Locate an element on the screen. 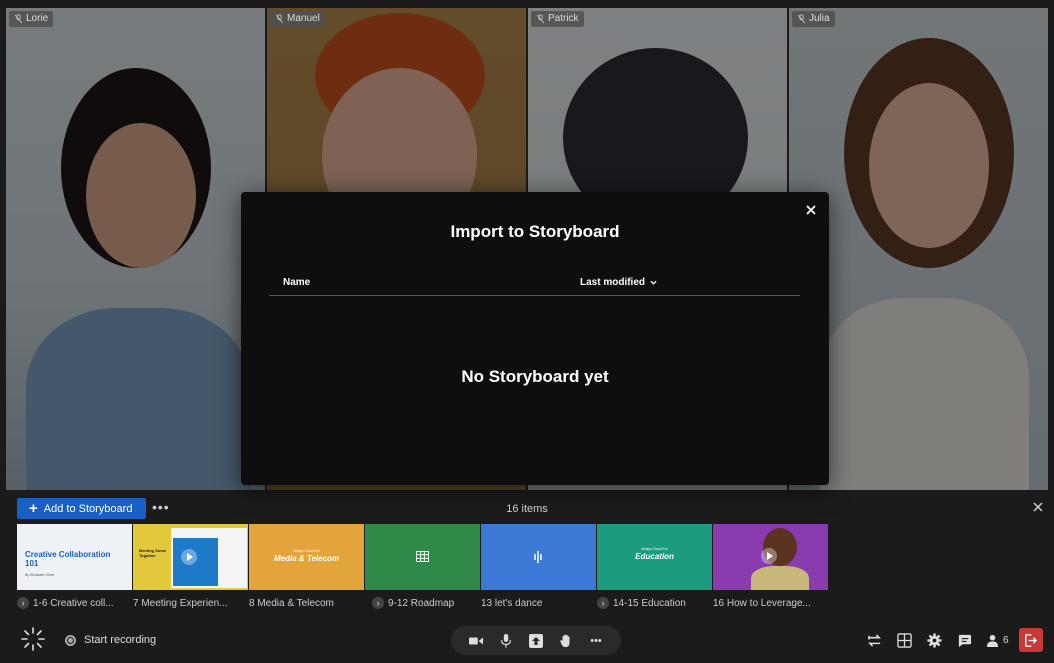 This screenshot has height=663, width=1054. thumbnail-screen-panel is located at coordinates (195, 562).